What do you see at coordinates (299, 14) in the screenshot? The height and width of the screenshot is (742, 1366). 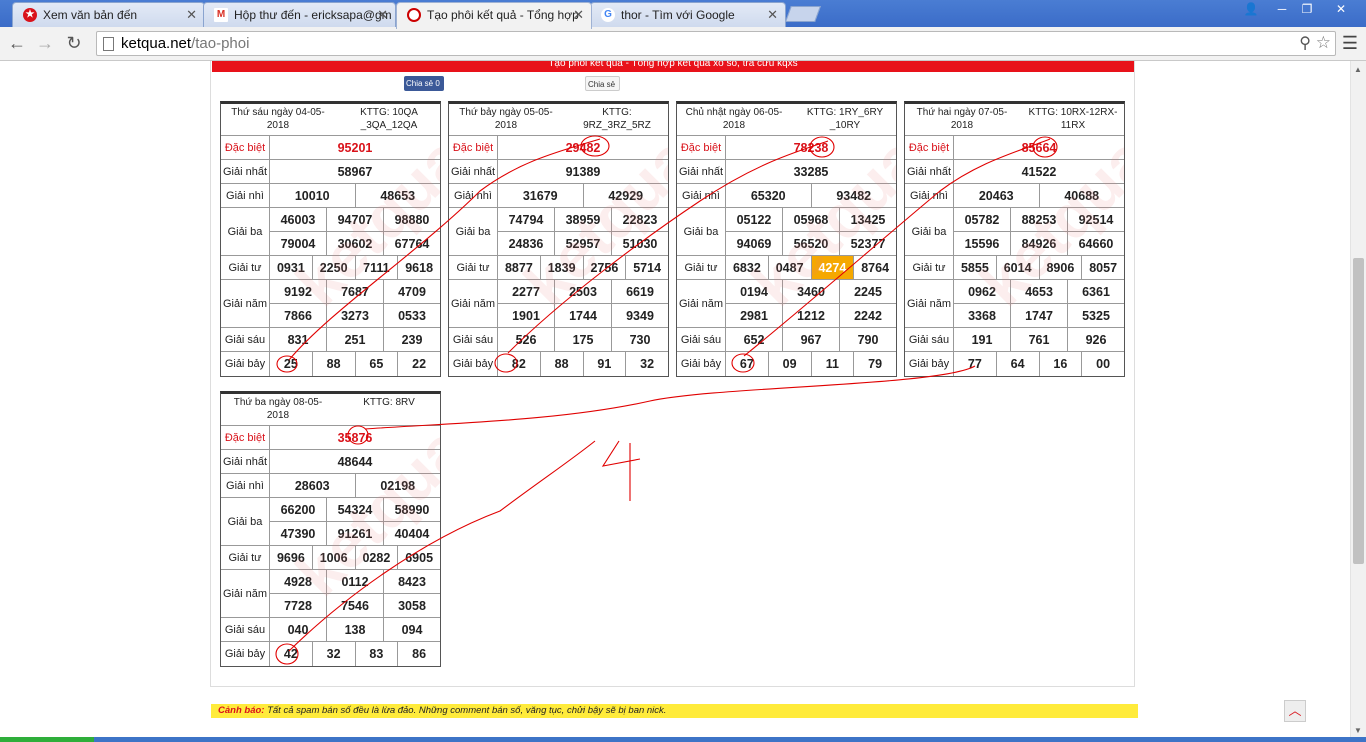 I see `tab-gmail: M Hộp thư đến - ericksapa@gm ✕` at bounding box center [299, 14].